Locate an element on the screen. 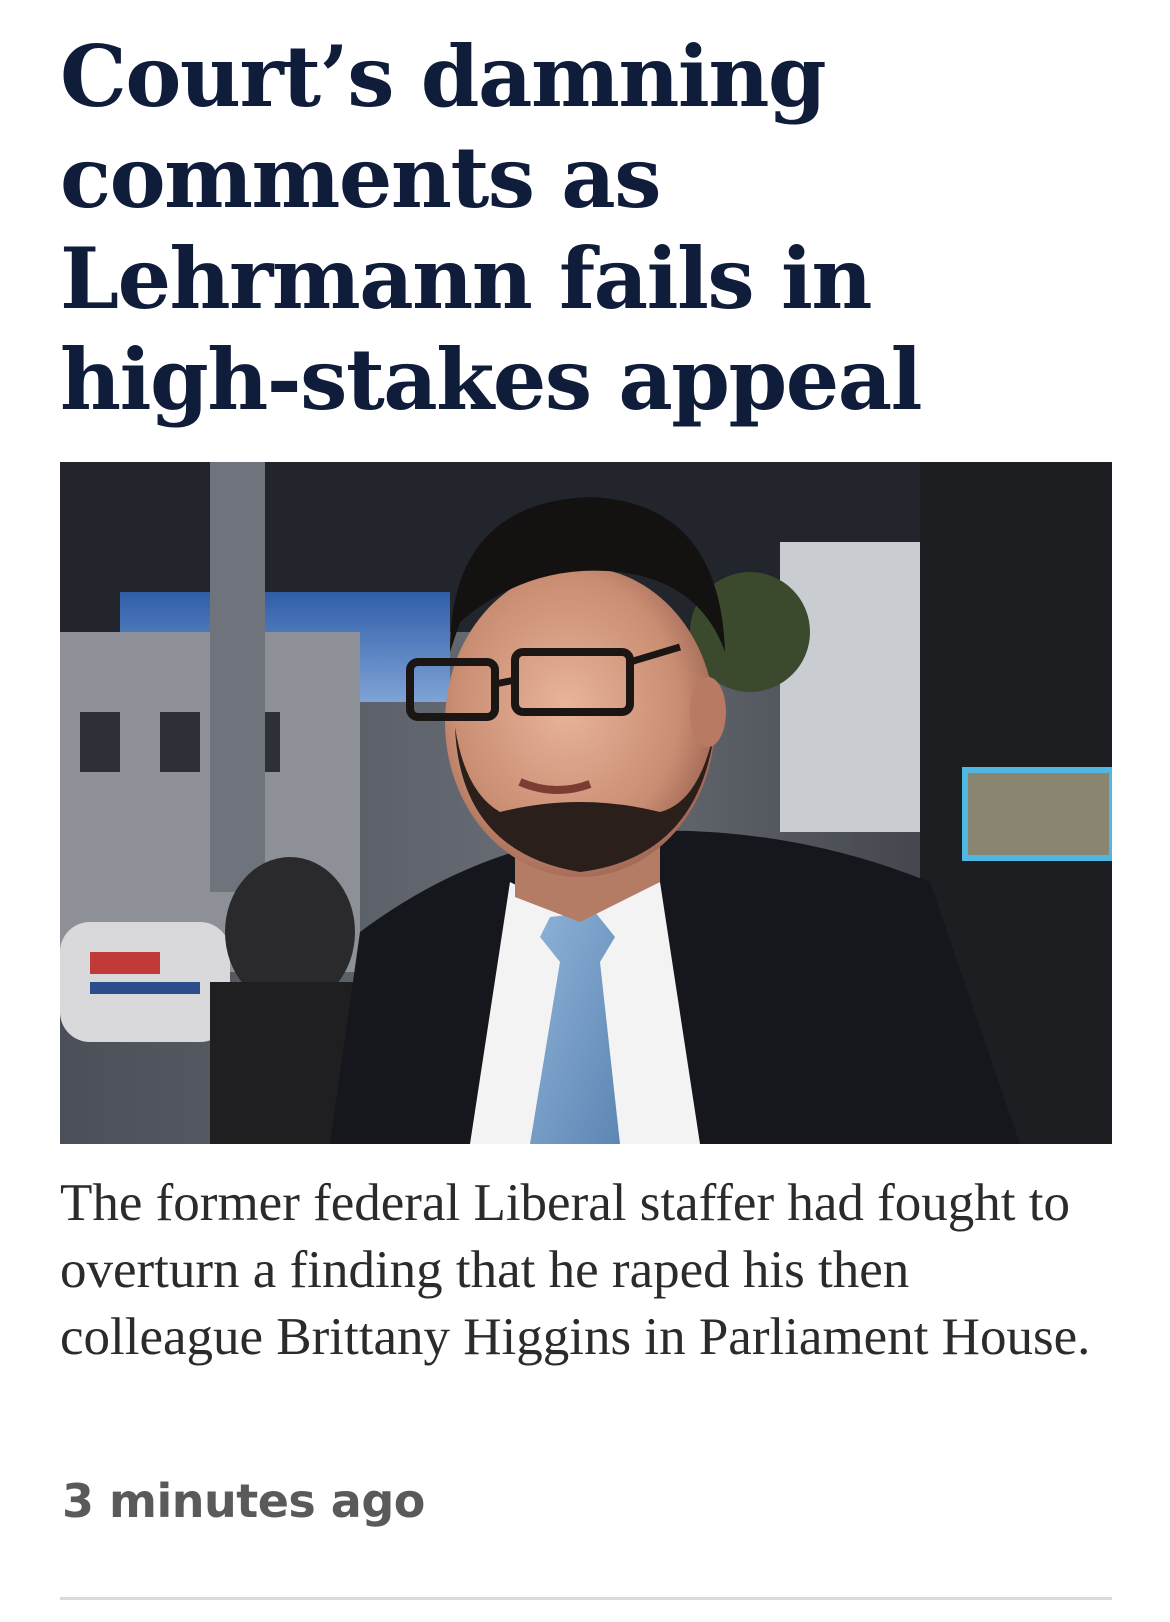  article-divider is located at coordinates (586, 1598).